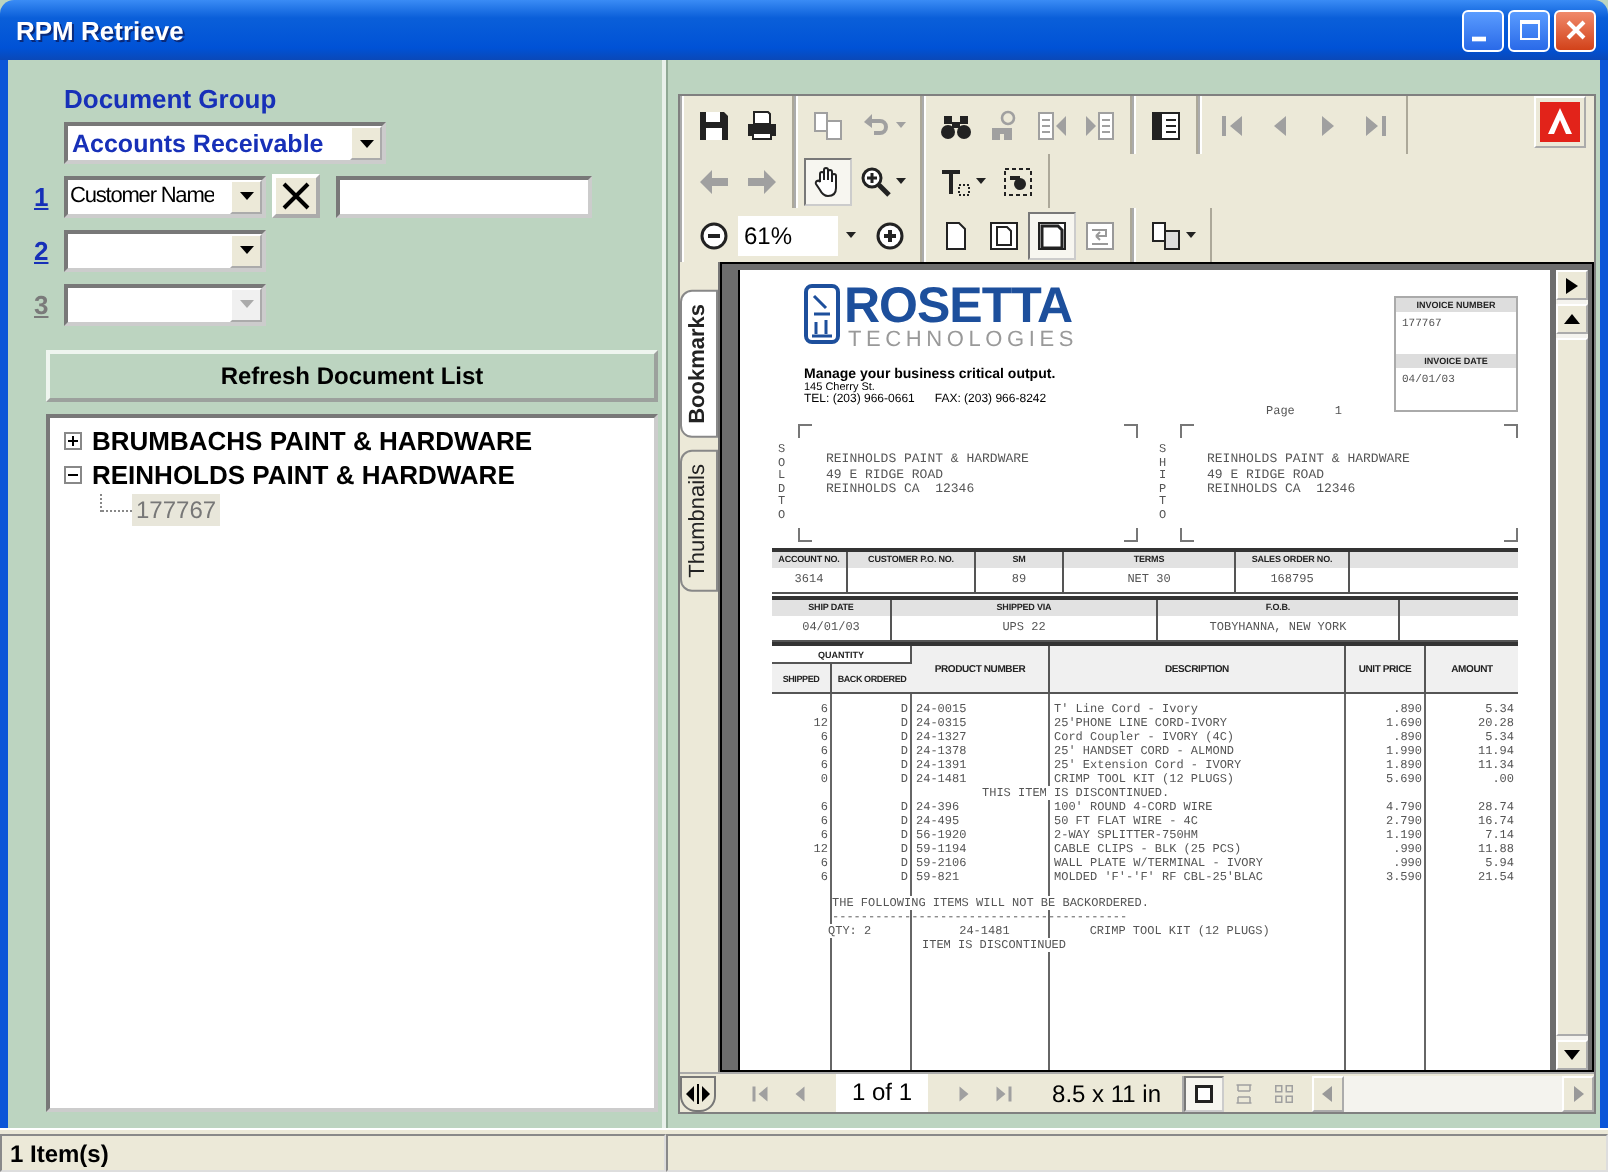 This screenshot has height=1172, width=1608. Describe the element at coordinates (1483, 30) in the screenshot. I see `minimize-button` at that location.